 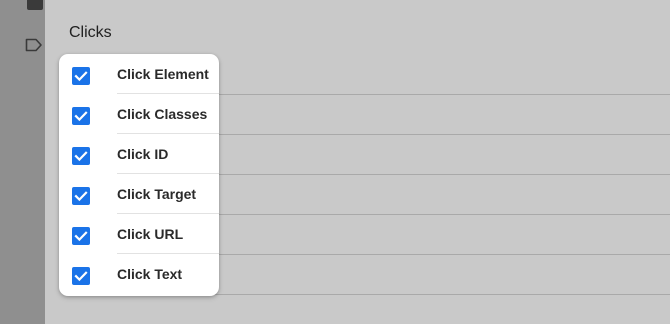 I want to click on checkbox-click-url, so click(x=81, y=236).